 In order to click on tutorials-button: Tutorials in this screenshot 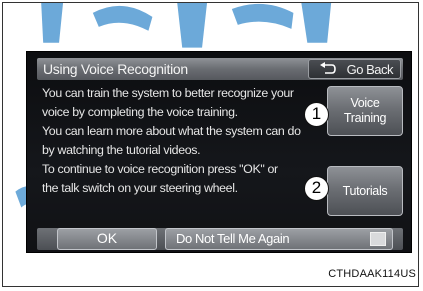, I will do `click(365, 191)`.